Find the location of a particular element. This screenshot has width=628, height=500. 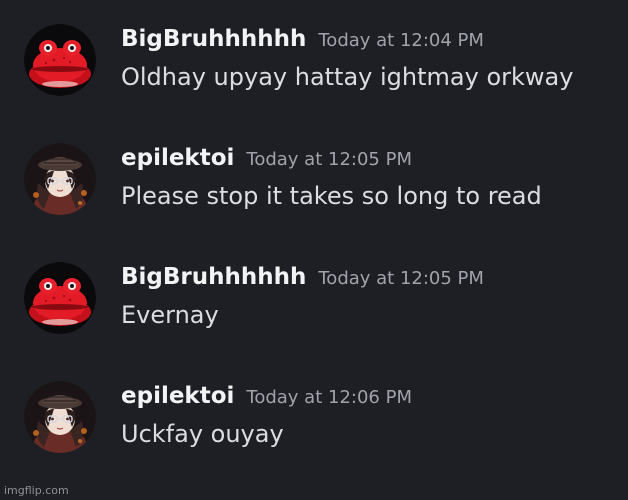

message-header: epilektoi Today at 12:05 PM is located at coordinates (266, 159).